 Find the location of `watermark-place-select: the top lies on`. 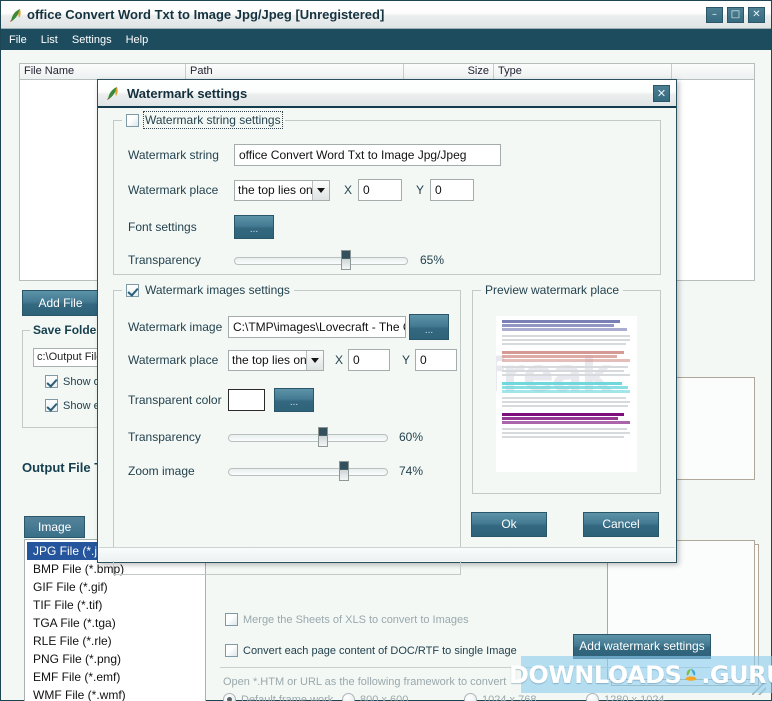

watermark-place-select: the top lies on is located at coordinates (282, 190).